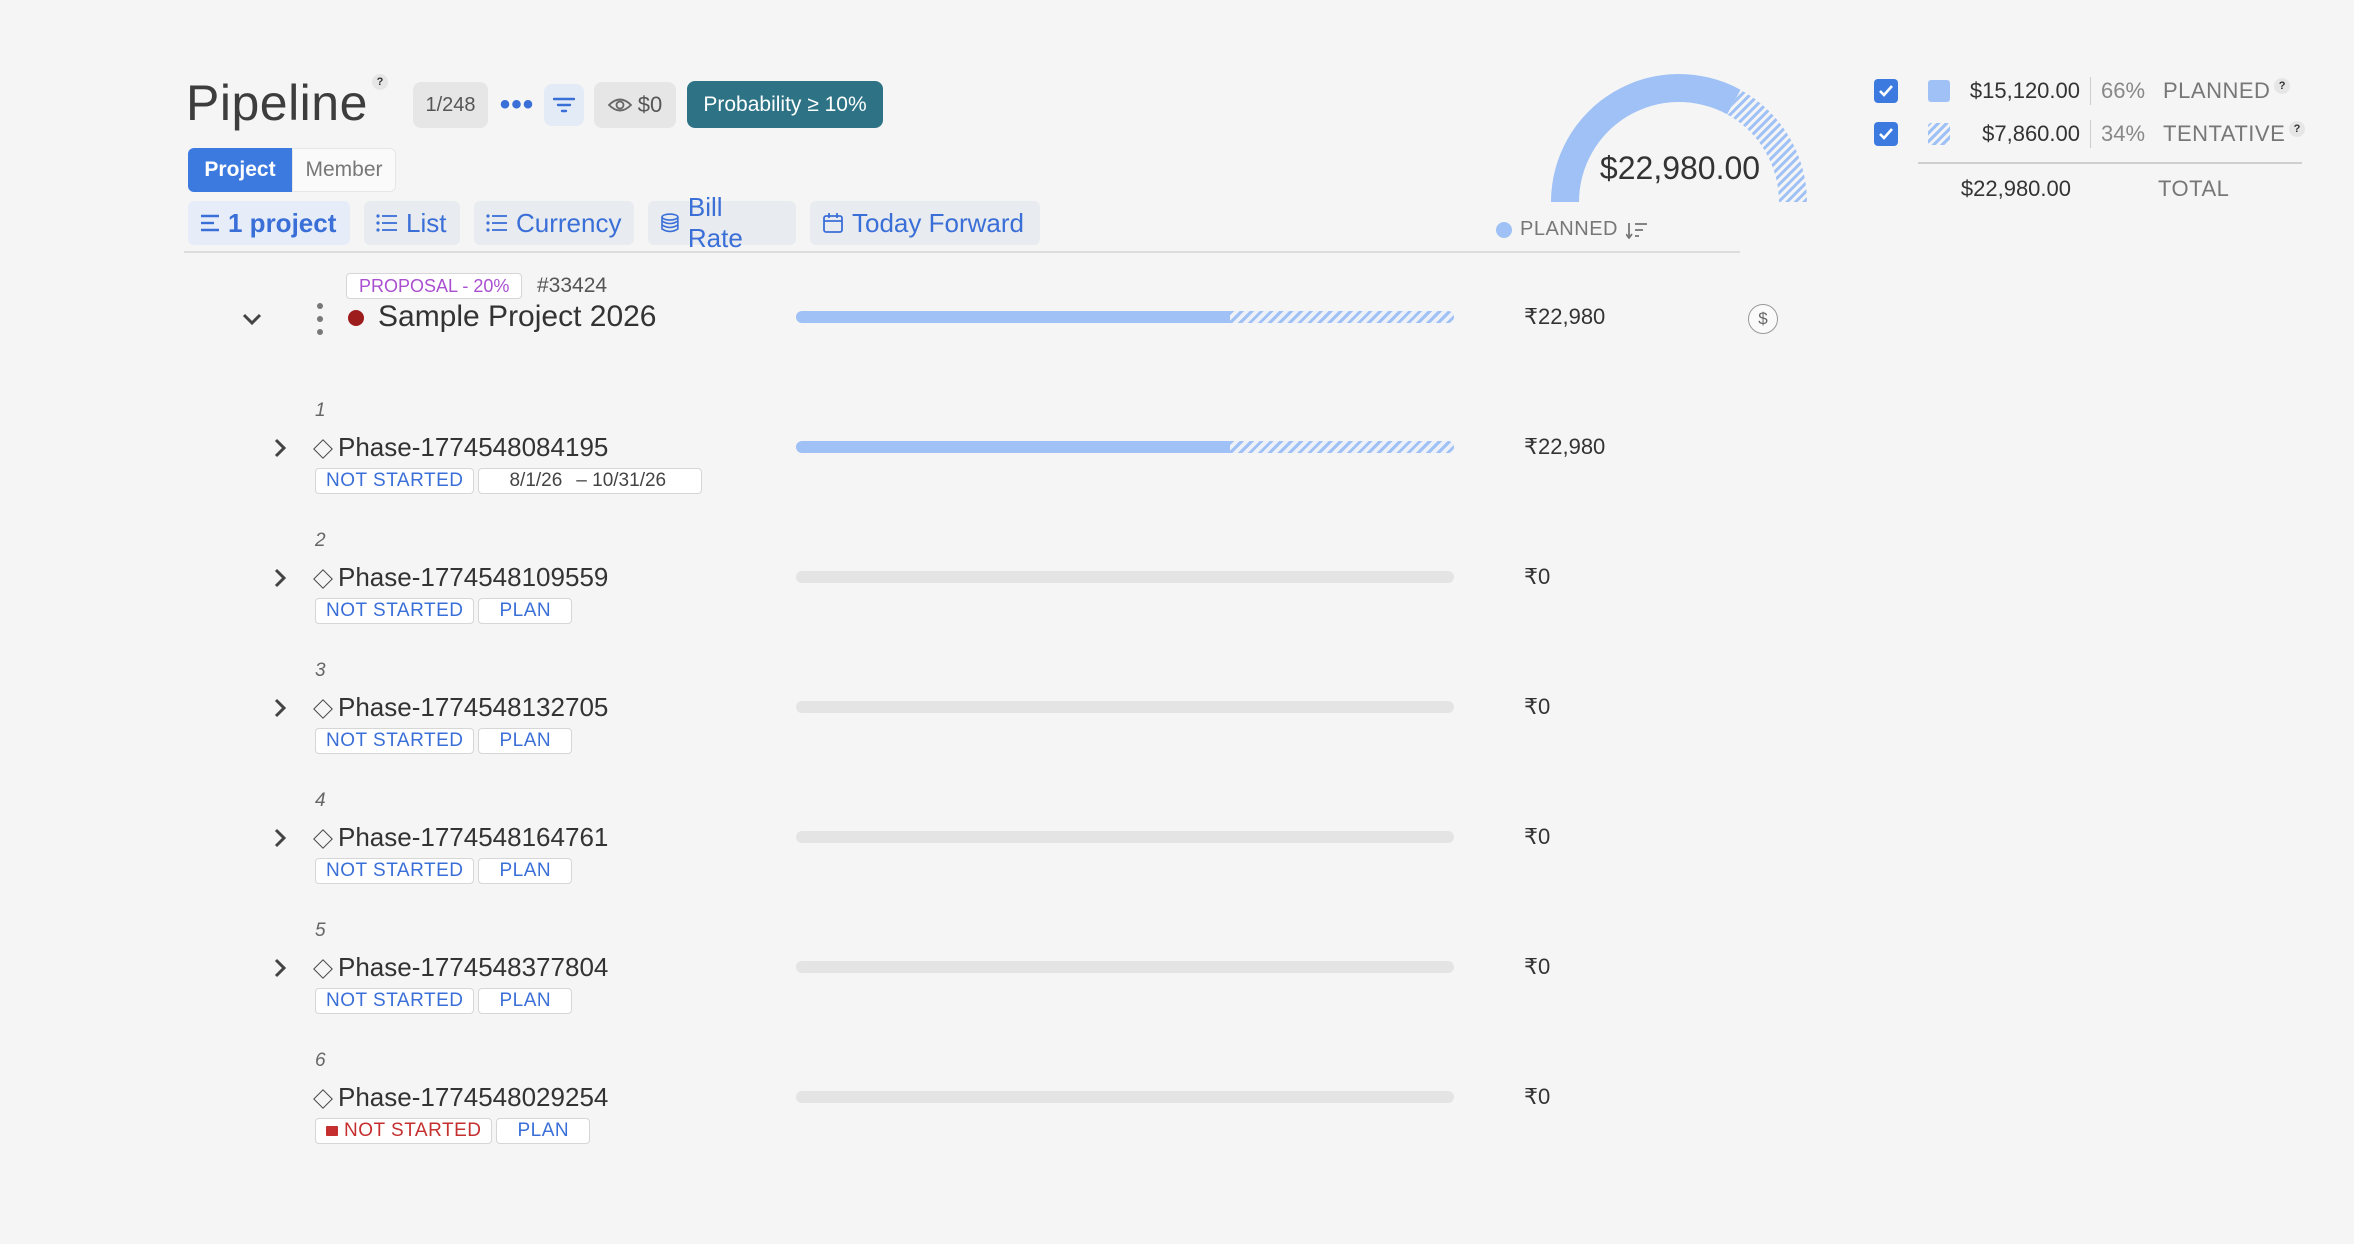 The height and width of the screenshot is (1244, 2354). Describe the element at coordinates (473, 837) in the screenshot. I see `phase-name: Phase-1774548164761` at that location.